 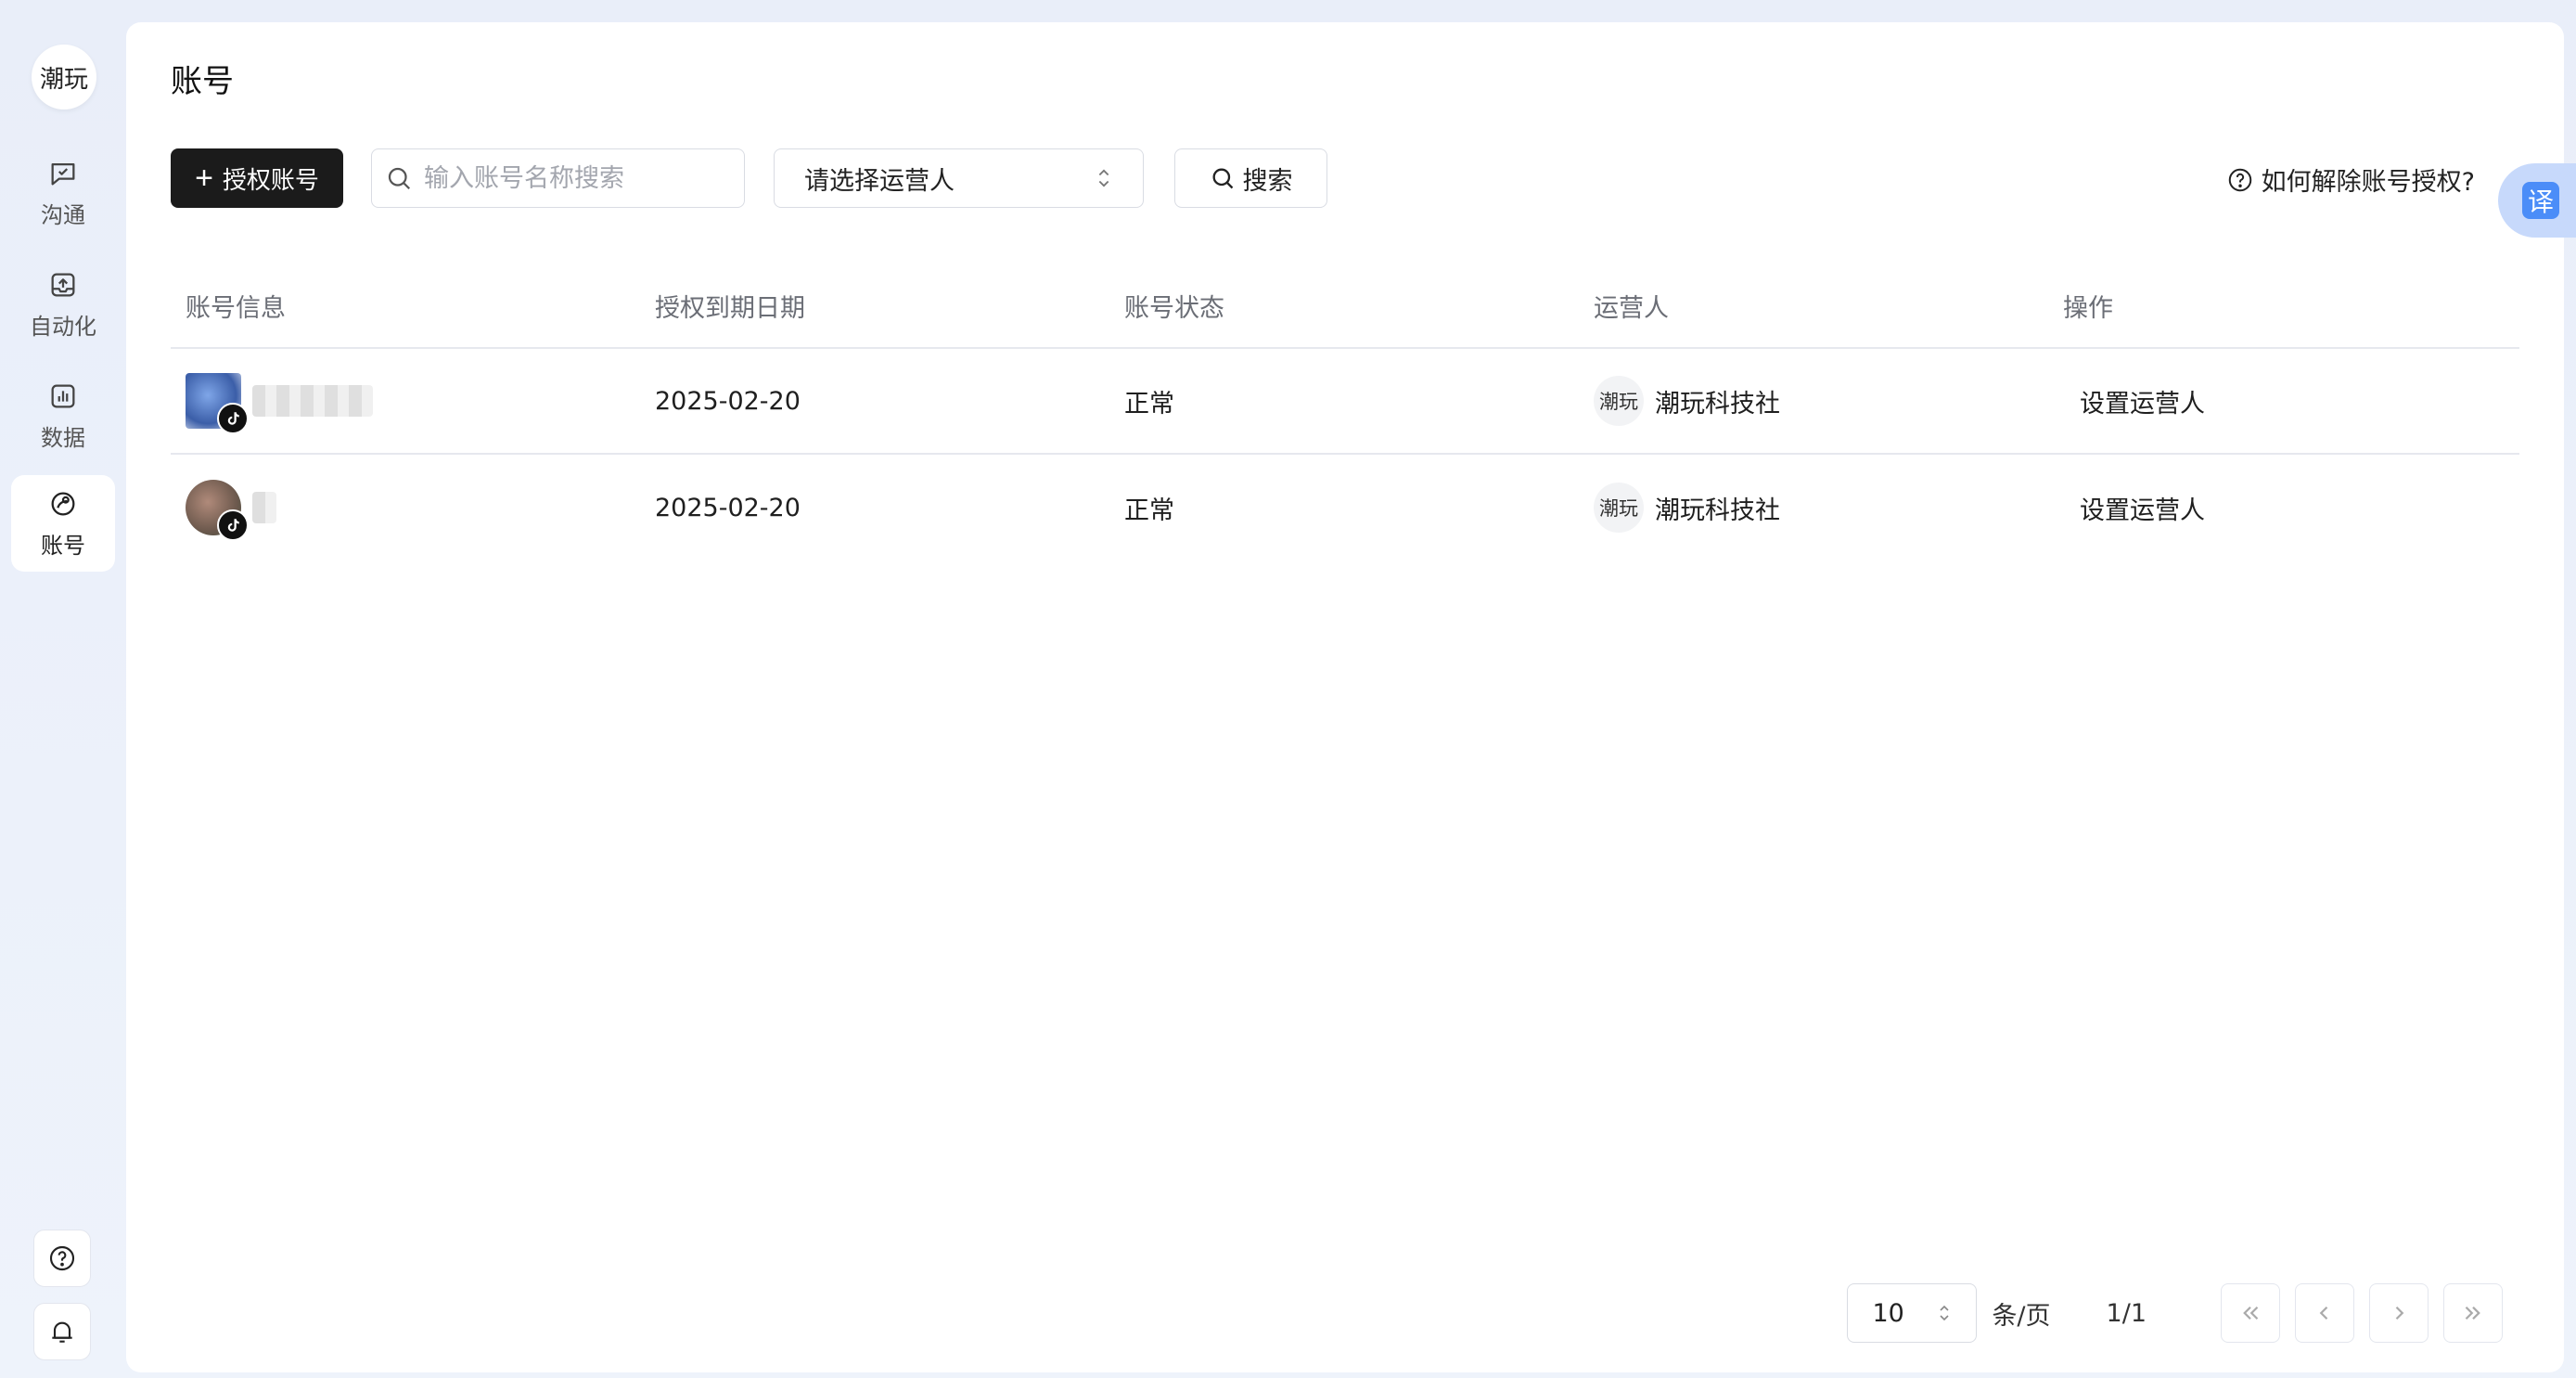 I want to click on page-size-value: 10, so click(x=1888, y=1313).